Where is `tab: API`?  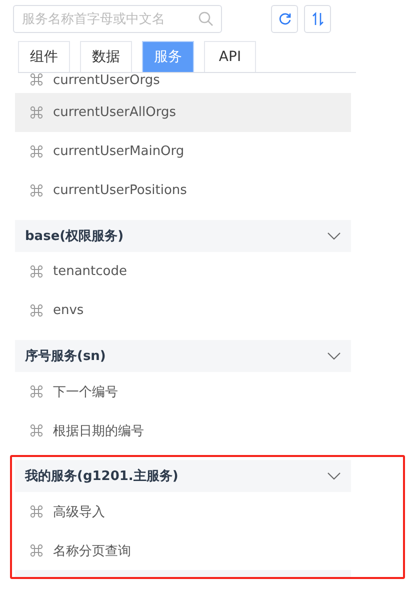 tab: API is located at coordinates (230, 56).